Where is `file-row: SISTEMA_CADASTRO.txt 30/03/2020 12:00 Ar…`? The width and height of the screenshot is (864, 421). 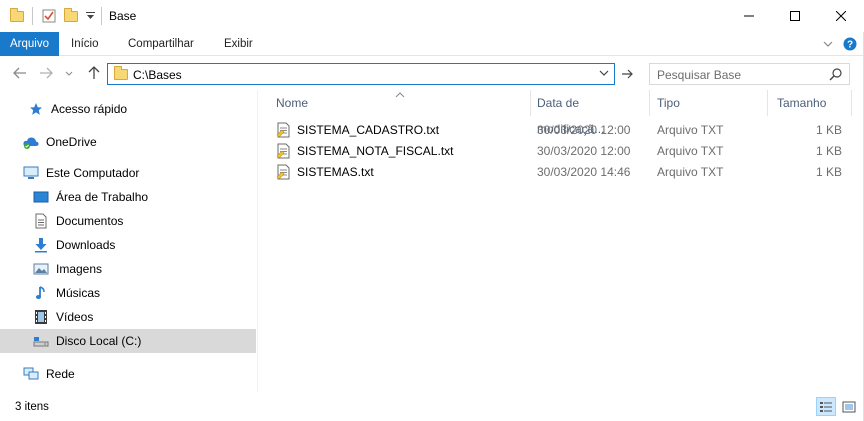 file-row: SISTEMA_CADASTRO.txt 30/03/2020 12:00 Ar… is located at coordinates (562, 130).